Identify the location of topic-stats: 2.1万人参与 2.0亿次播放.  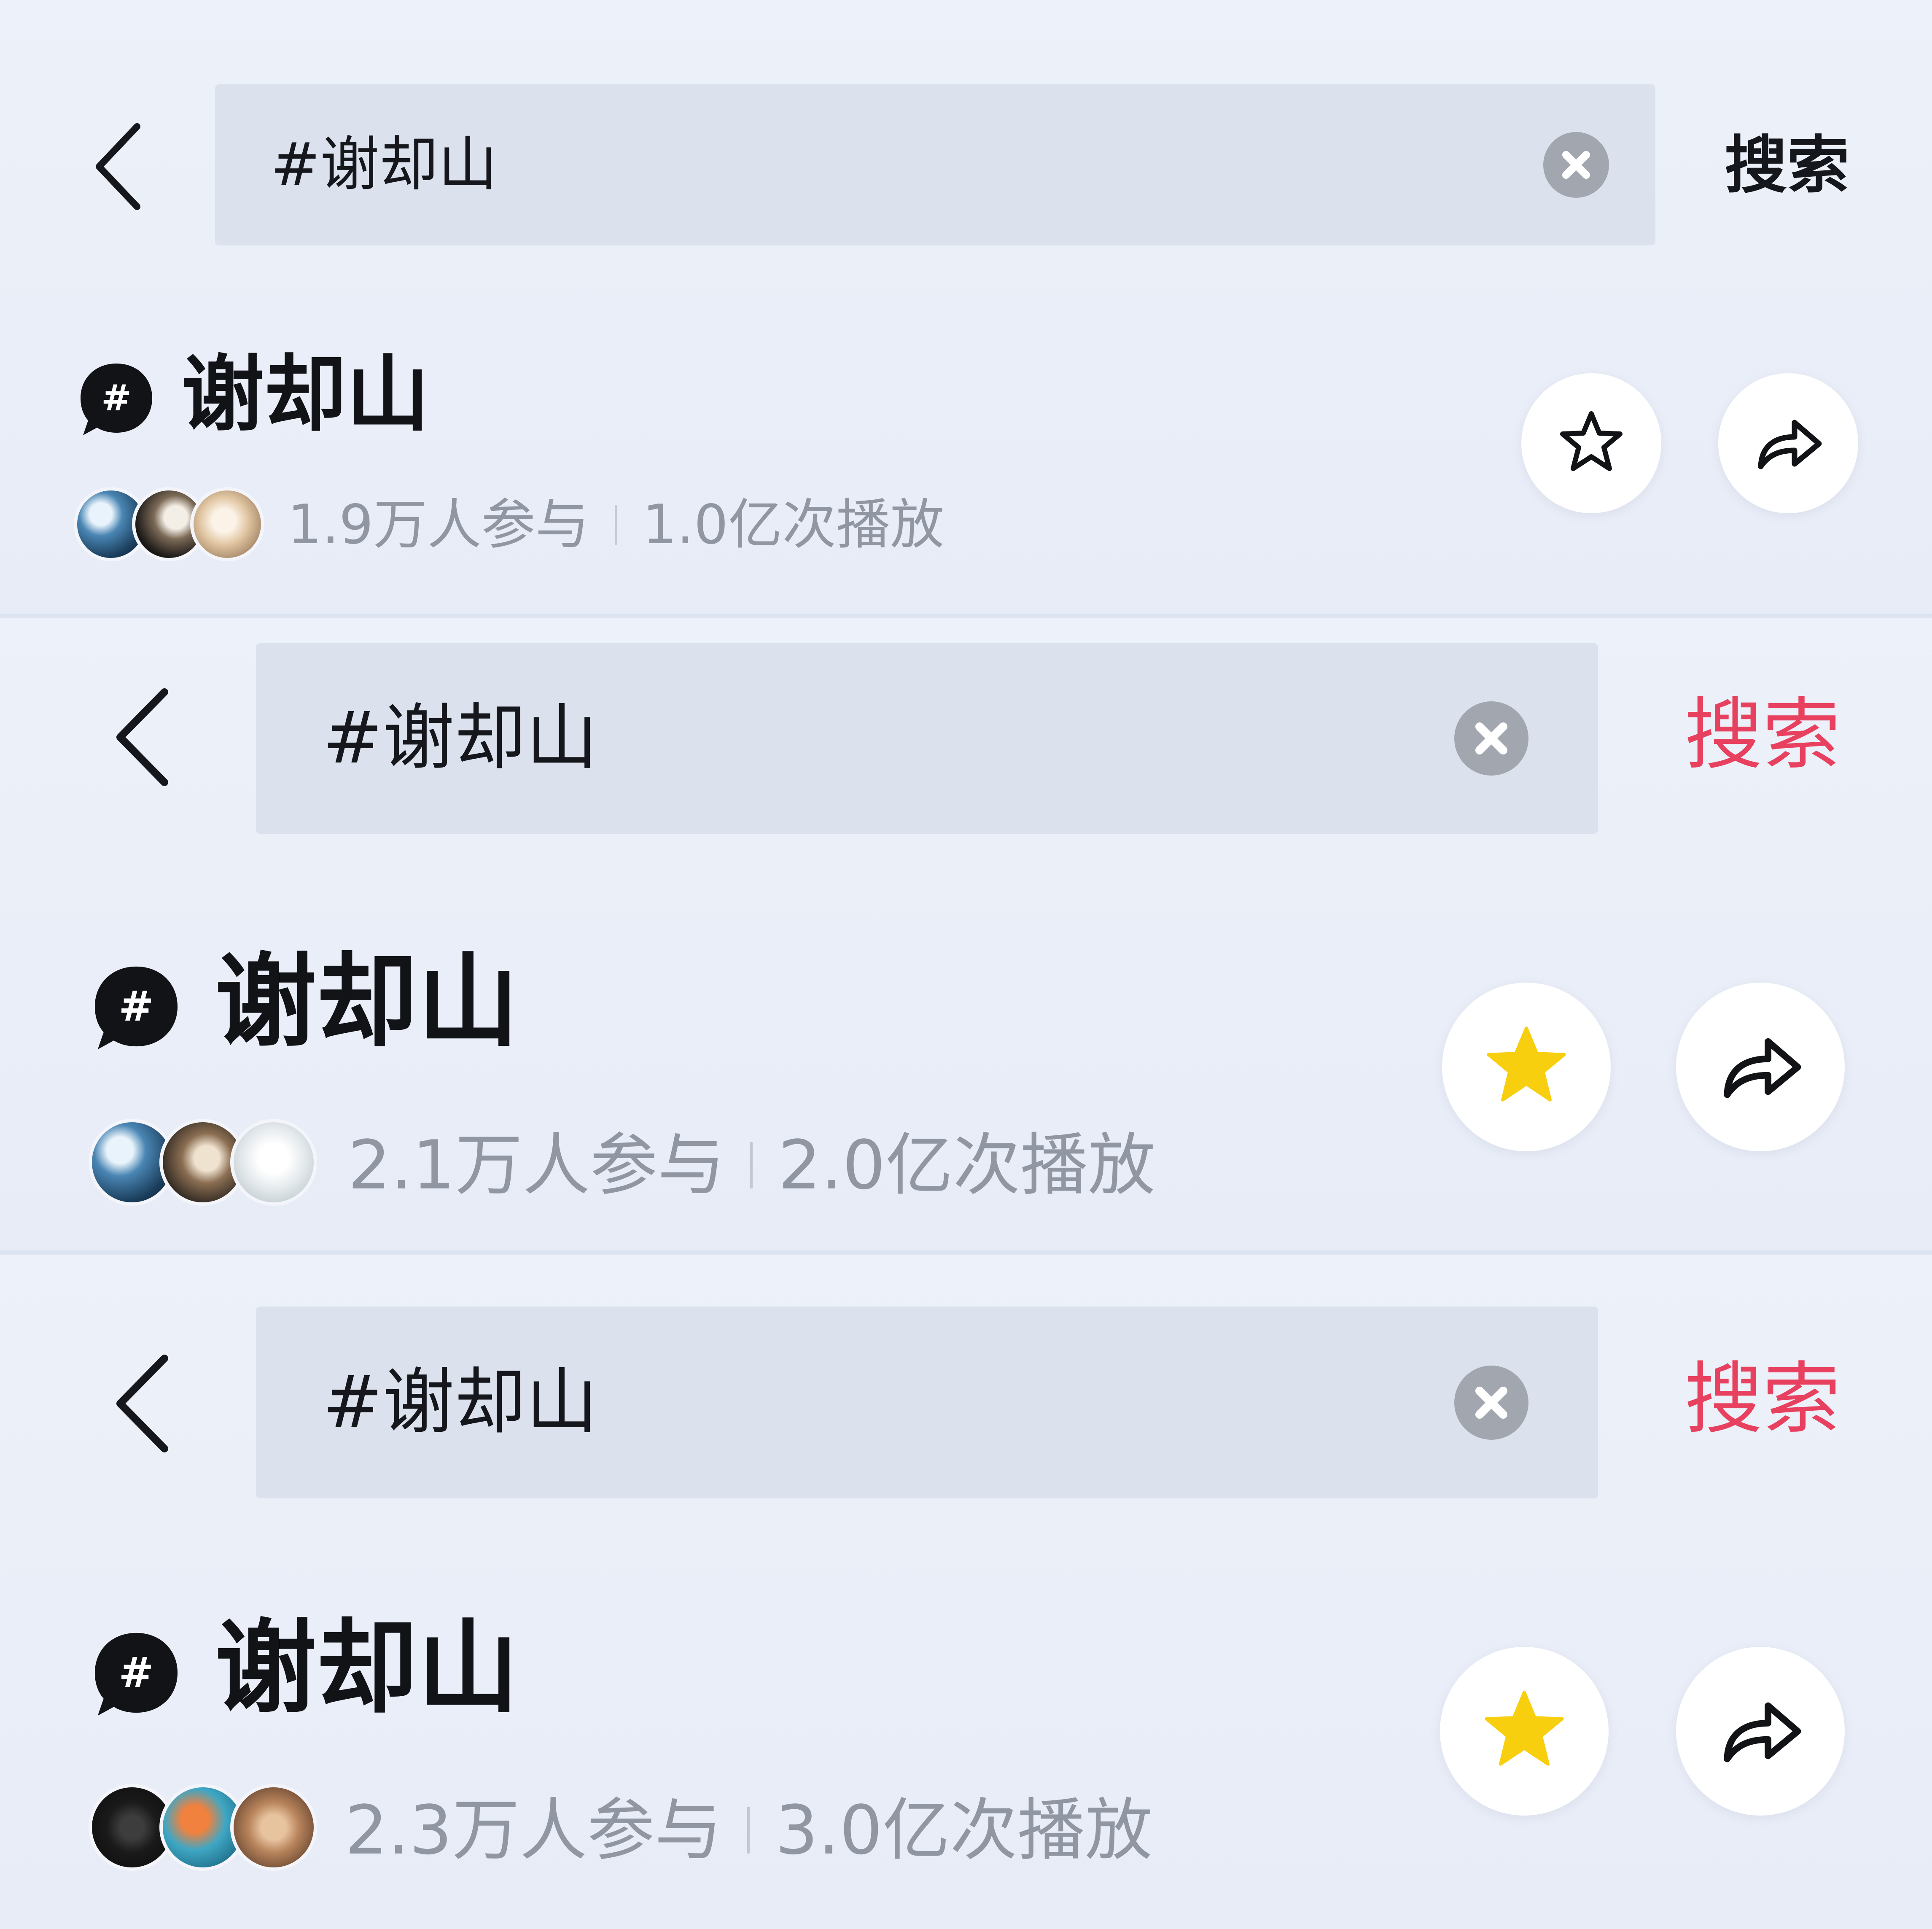
(752, 1165).